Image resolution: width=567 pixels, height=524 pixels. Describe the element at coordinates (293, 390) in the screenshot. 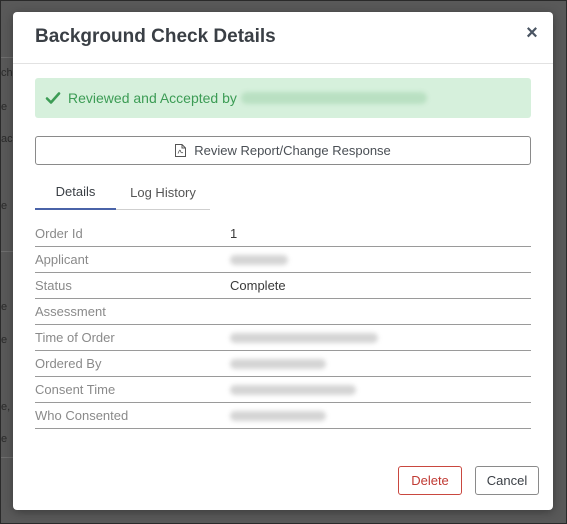

I see `redacted-consent-time` at that location.